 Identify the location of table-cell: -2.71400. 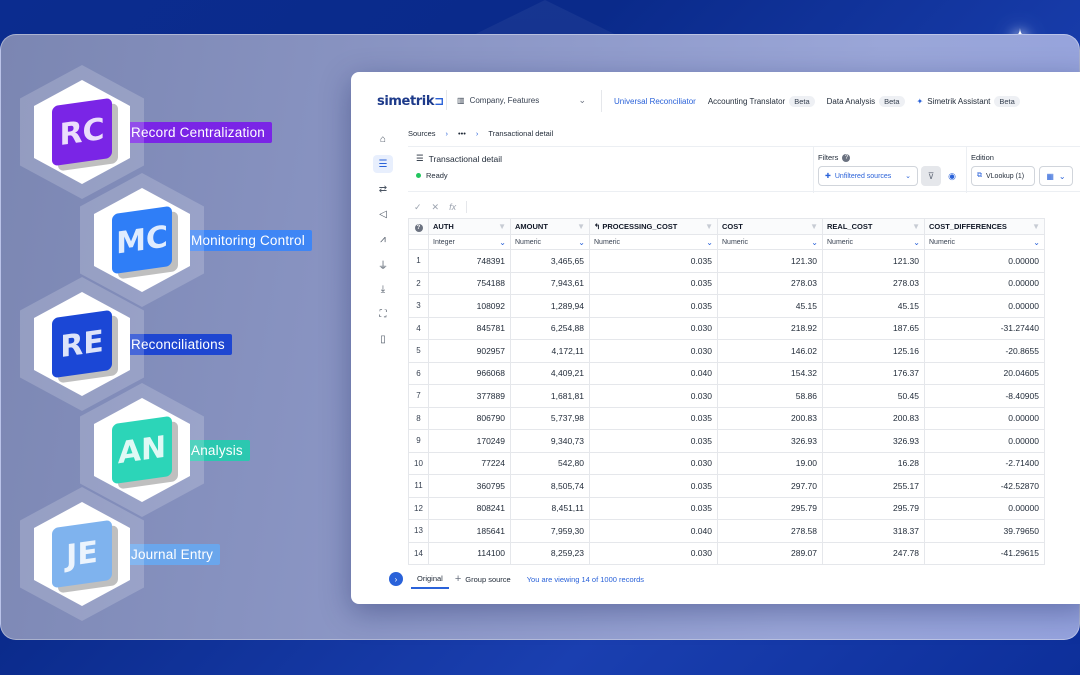
(984, 463).